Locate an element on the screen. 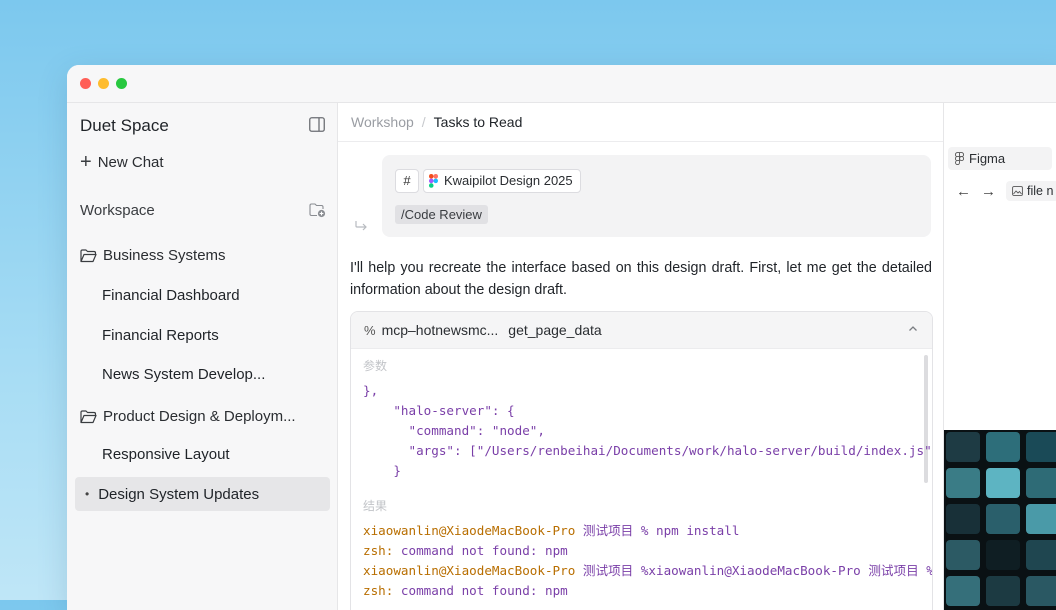  folder-label: Business Systems is located at coordinates (164, 255).